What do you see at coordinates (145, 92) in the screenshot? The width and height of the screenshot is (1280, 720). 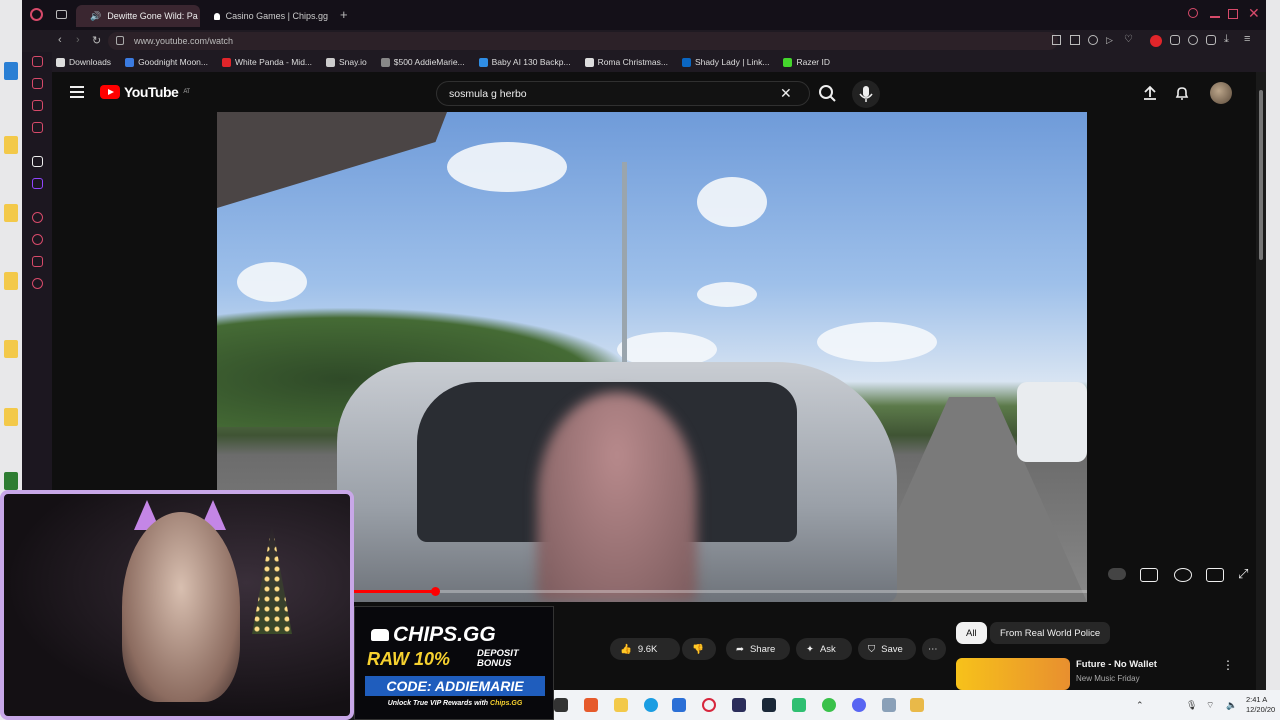 I see `youtube-logo: YouTube AT` at bounding box center [145, 92].